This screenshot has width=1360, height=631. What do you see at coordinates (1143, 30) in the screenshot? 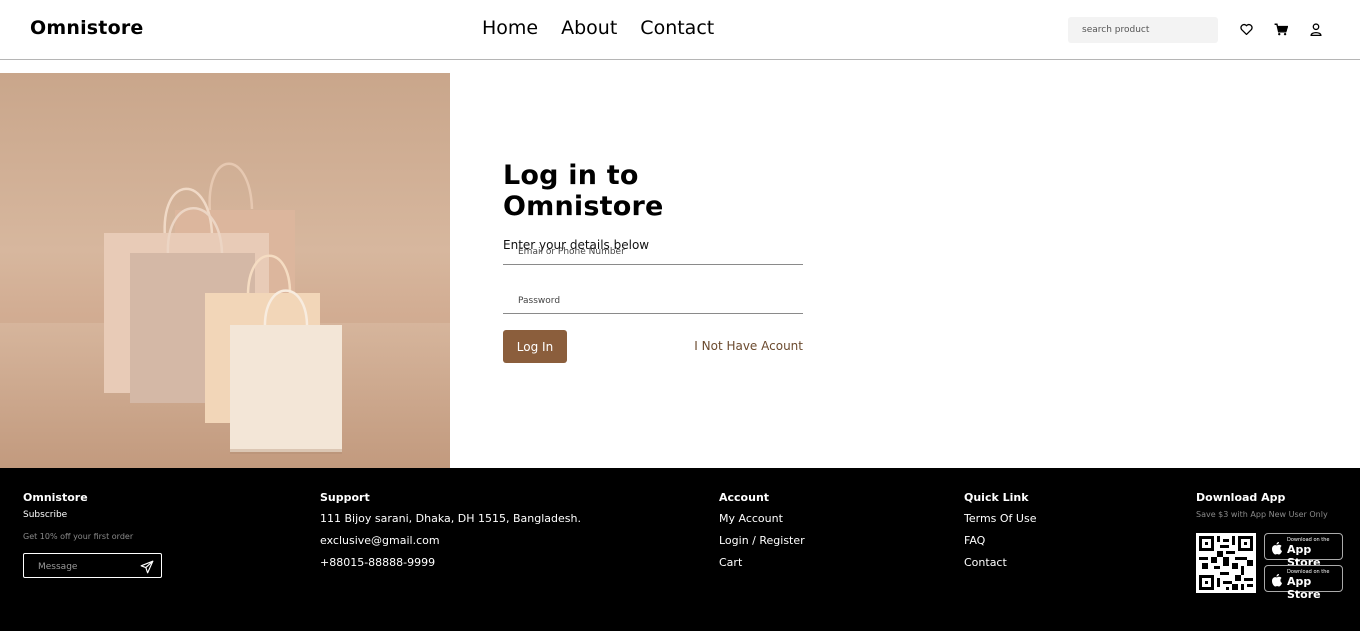
I see `search-input` at bounding box center [1143, 30].